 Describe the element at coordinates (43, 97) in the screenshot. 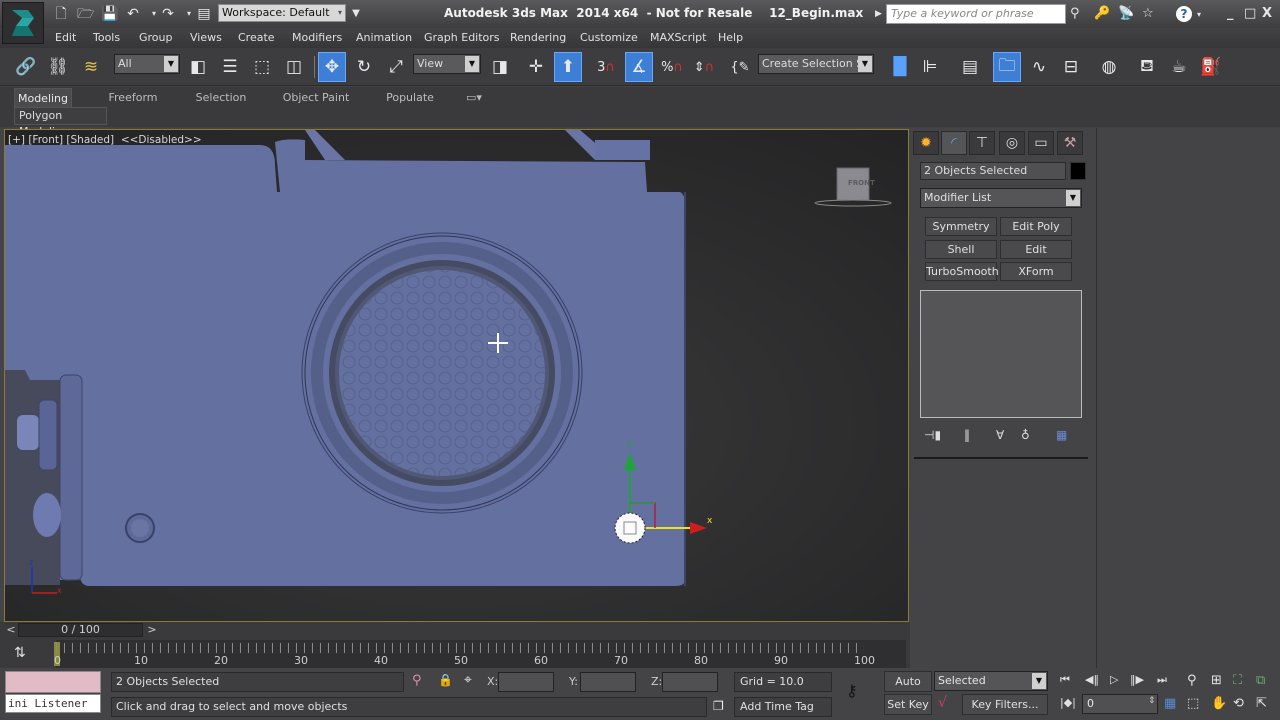

I see `ribbon-tab-modeling: Modeling` at that location.